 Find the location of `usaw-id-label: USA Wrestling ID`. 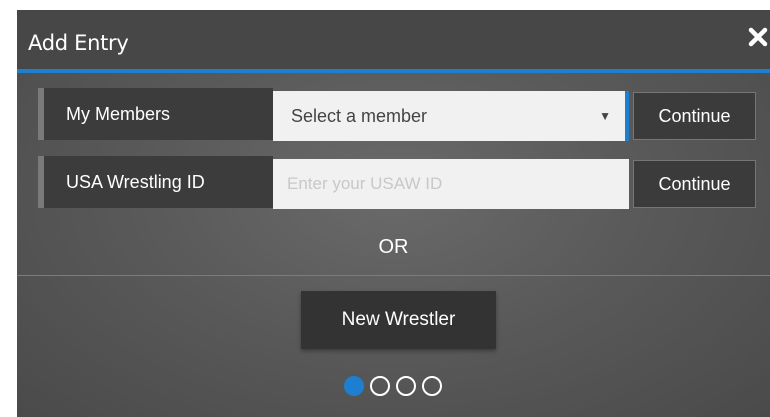

usaw-id-label: USA Wrestling ID is located at coordinates (135, 182).